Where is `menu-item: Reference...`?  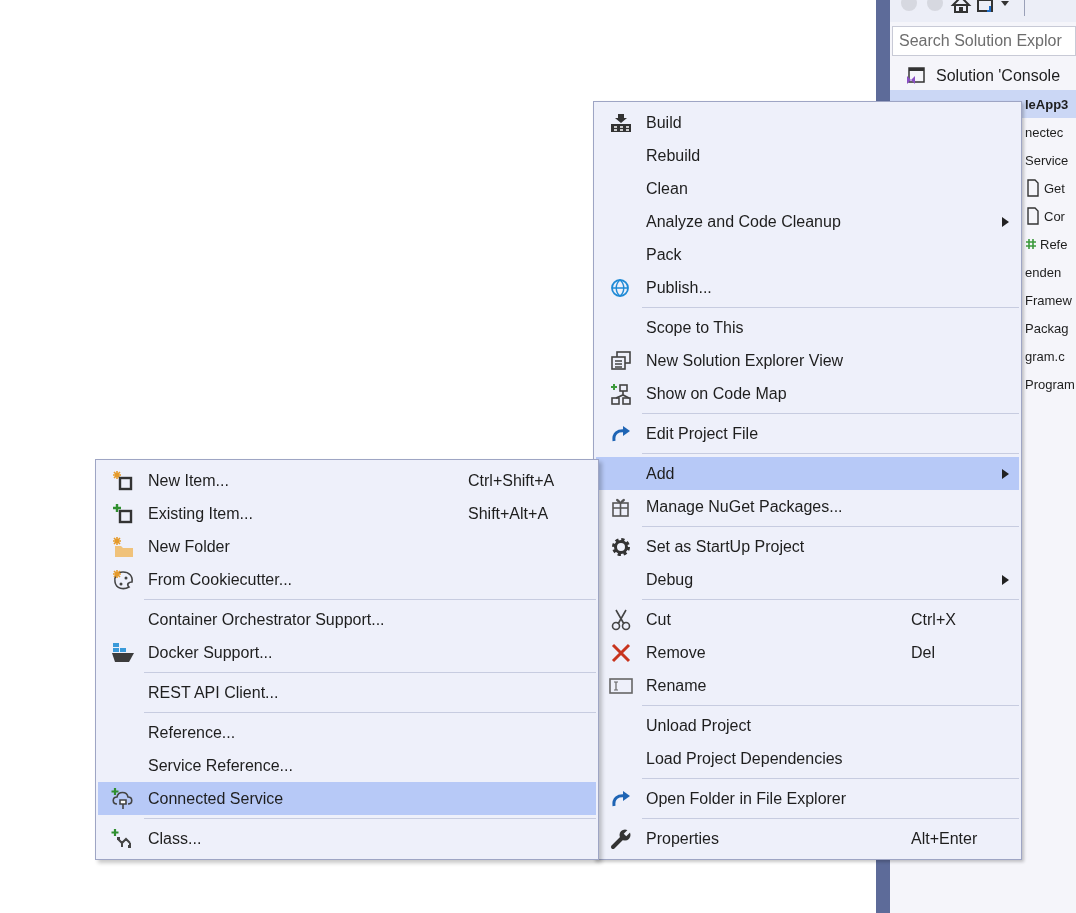
menu-item: Reference... is located at coordinates (347, 732).